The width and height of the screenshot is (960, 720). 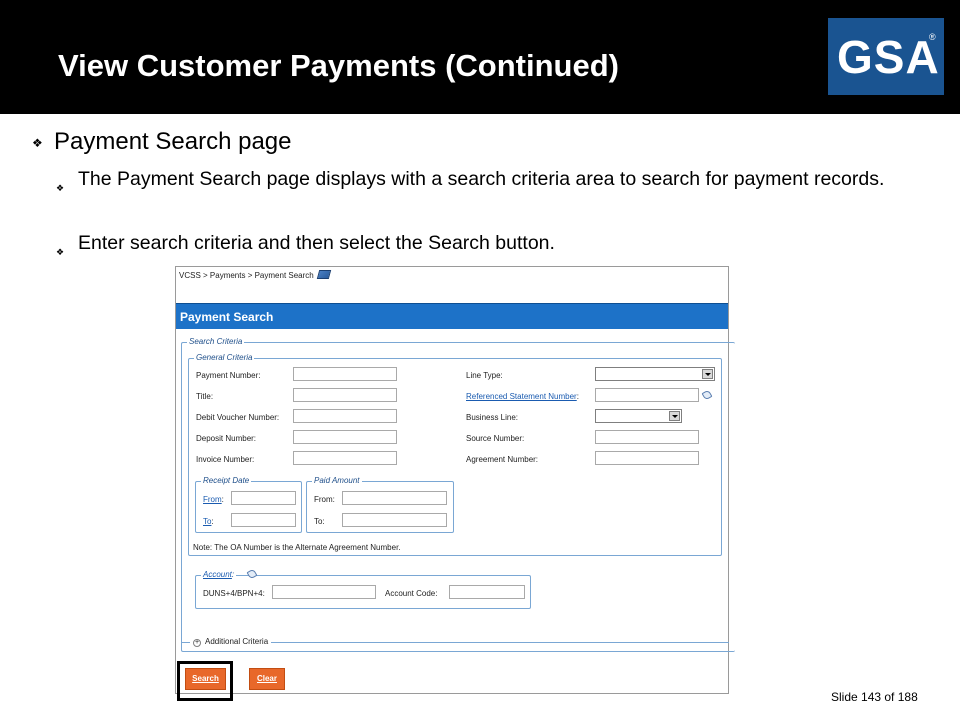 I want to click on payment-number-input, so click(x=345, y=374).